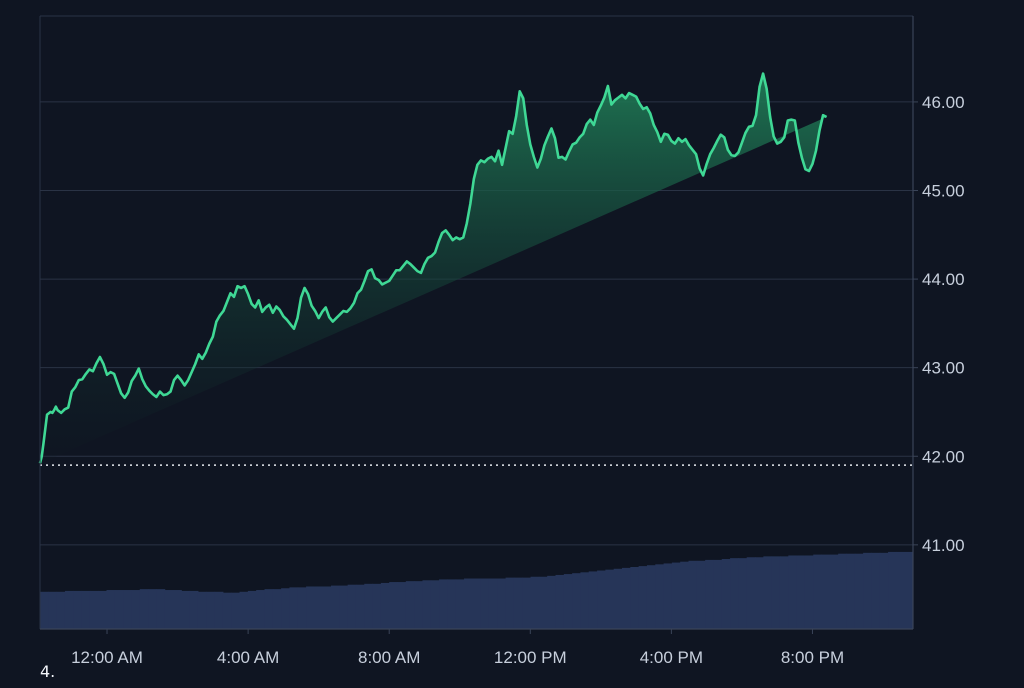  I want to click on x-tick-label: 8:00 PM, so click(812, 657).